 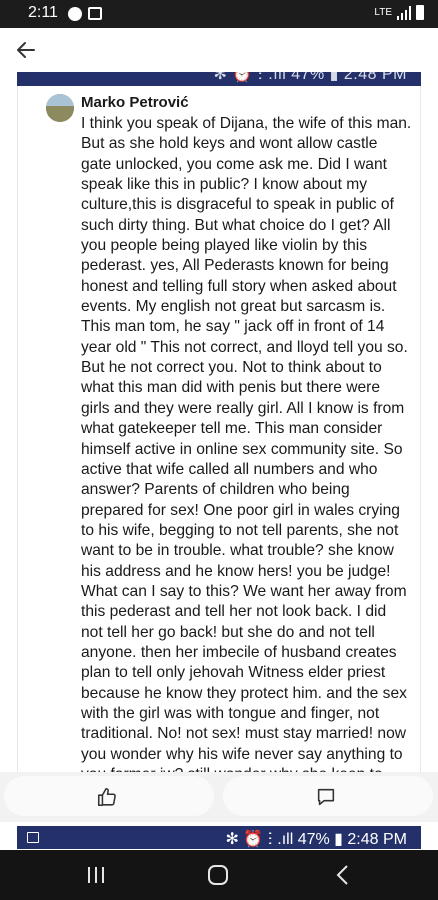 I want to click on status-time: 2:11, so click(x=43, y=12).